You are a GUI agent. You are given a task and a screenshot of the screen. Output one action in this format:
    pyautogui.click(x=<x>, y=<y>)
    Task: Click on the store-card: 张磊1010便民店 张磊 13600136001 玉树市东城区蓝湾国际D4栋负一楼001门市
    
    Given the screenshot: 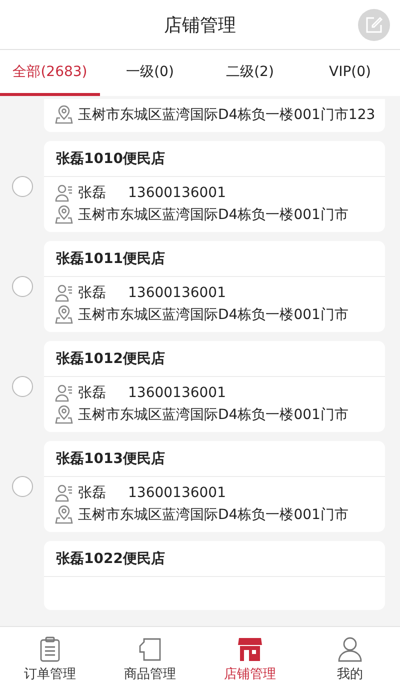 What is the action you would take?
    pyautogui.click(x=214, y=186)
    